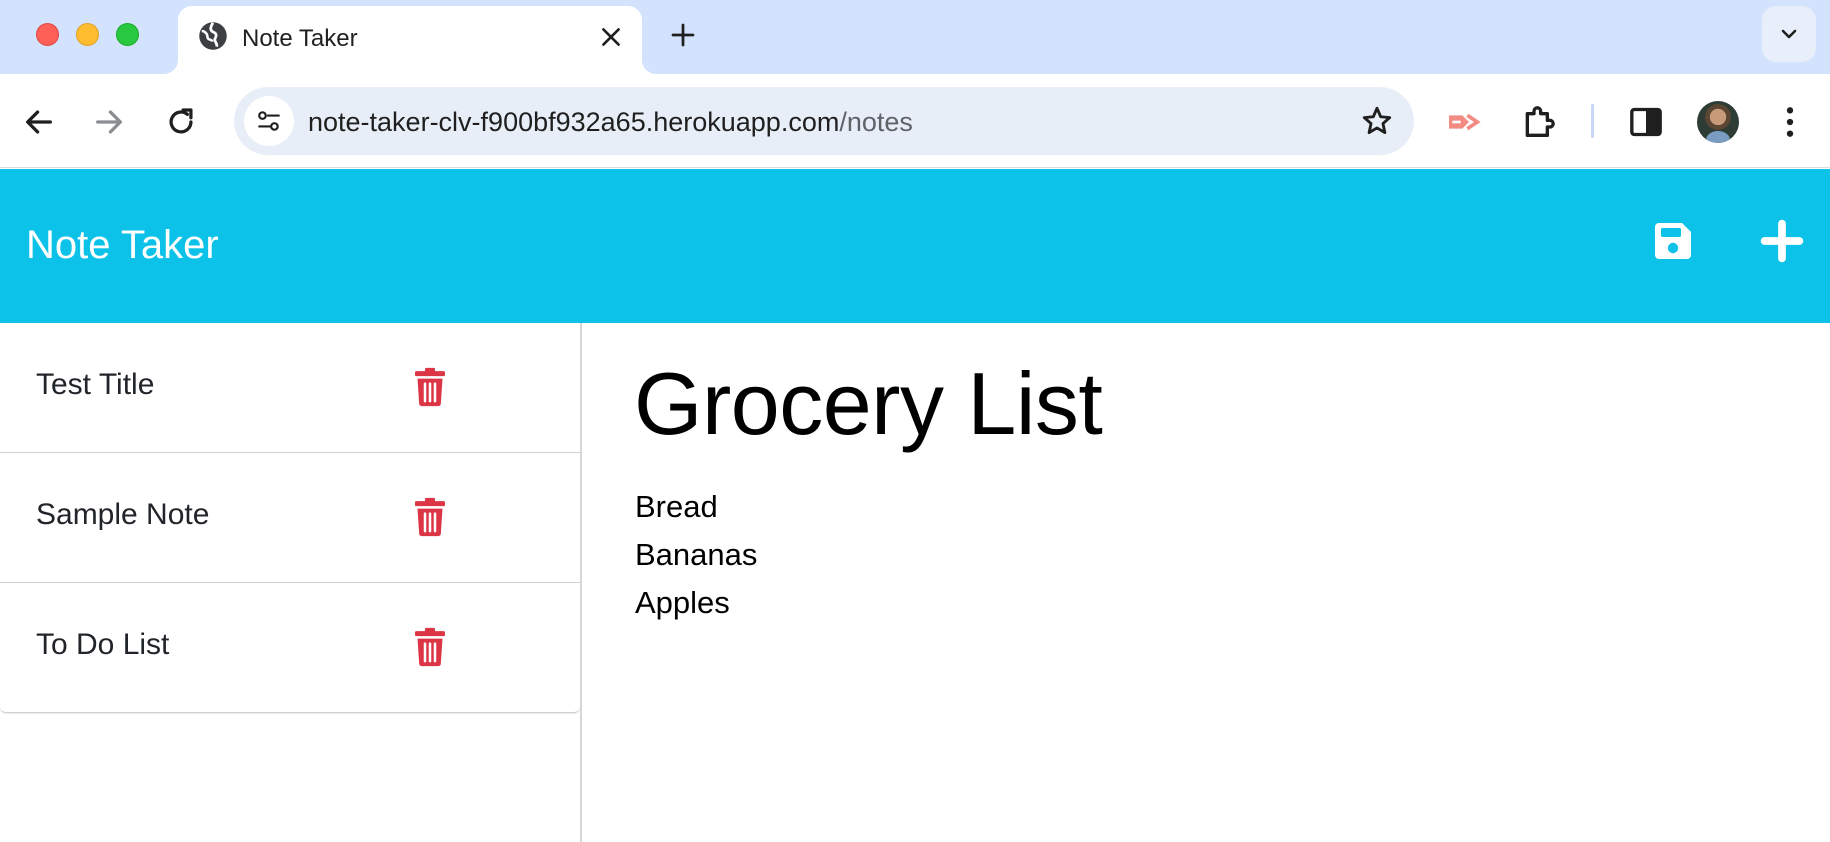  What do you see at coordinates (213, 36) in the screenshot?
I see `globe-icon` at bounding box center [213, 36].